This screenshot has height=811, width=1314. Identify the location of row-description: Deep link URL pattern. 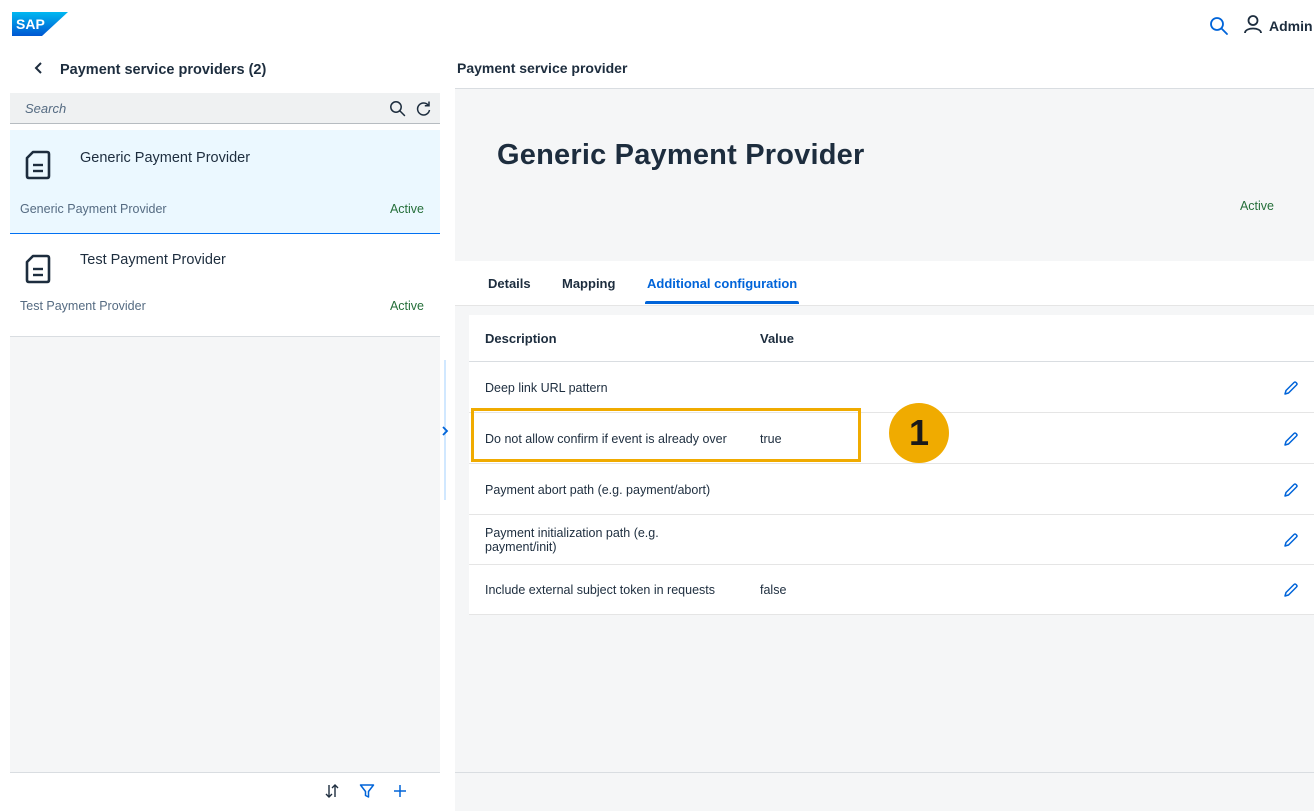
(546, 387).